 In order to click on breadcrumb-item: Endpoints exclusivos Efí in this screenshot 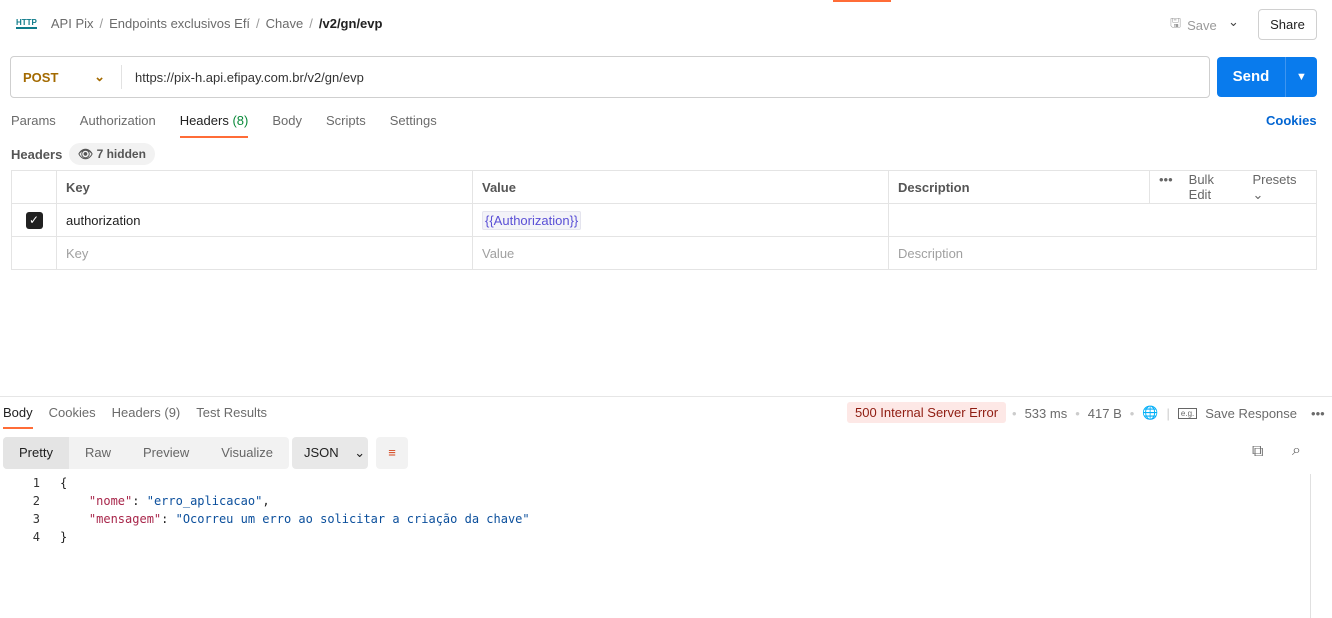, I will do `click(179, 23)`.